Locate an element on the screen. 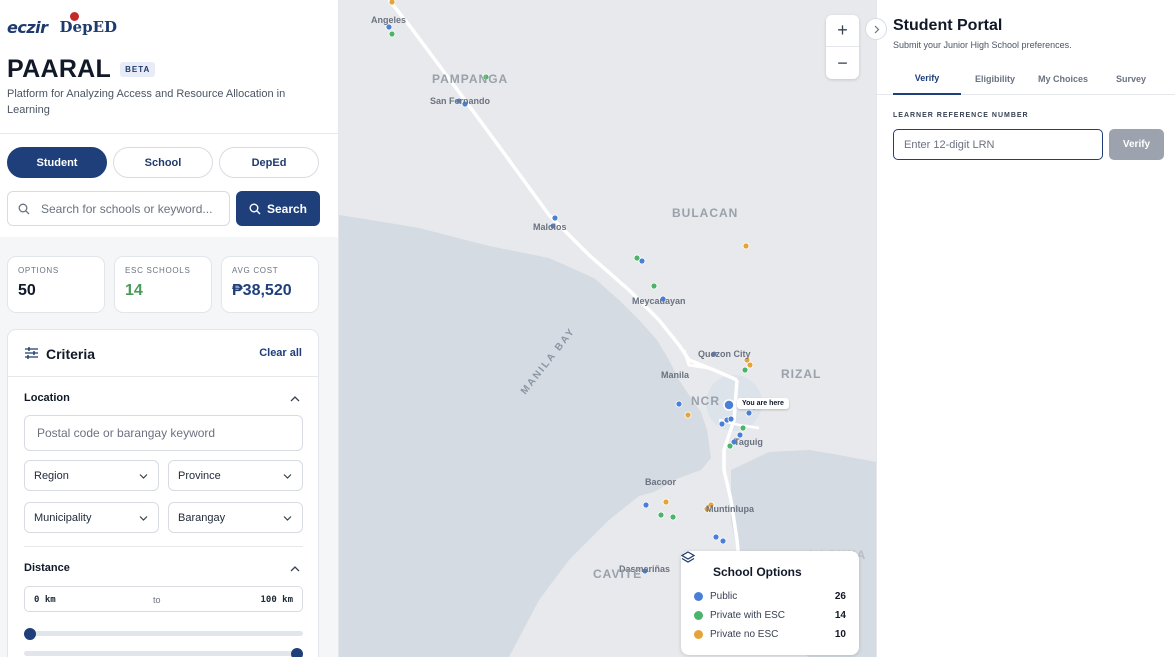  role-tab-school: School is located at coordinates (163, 162).